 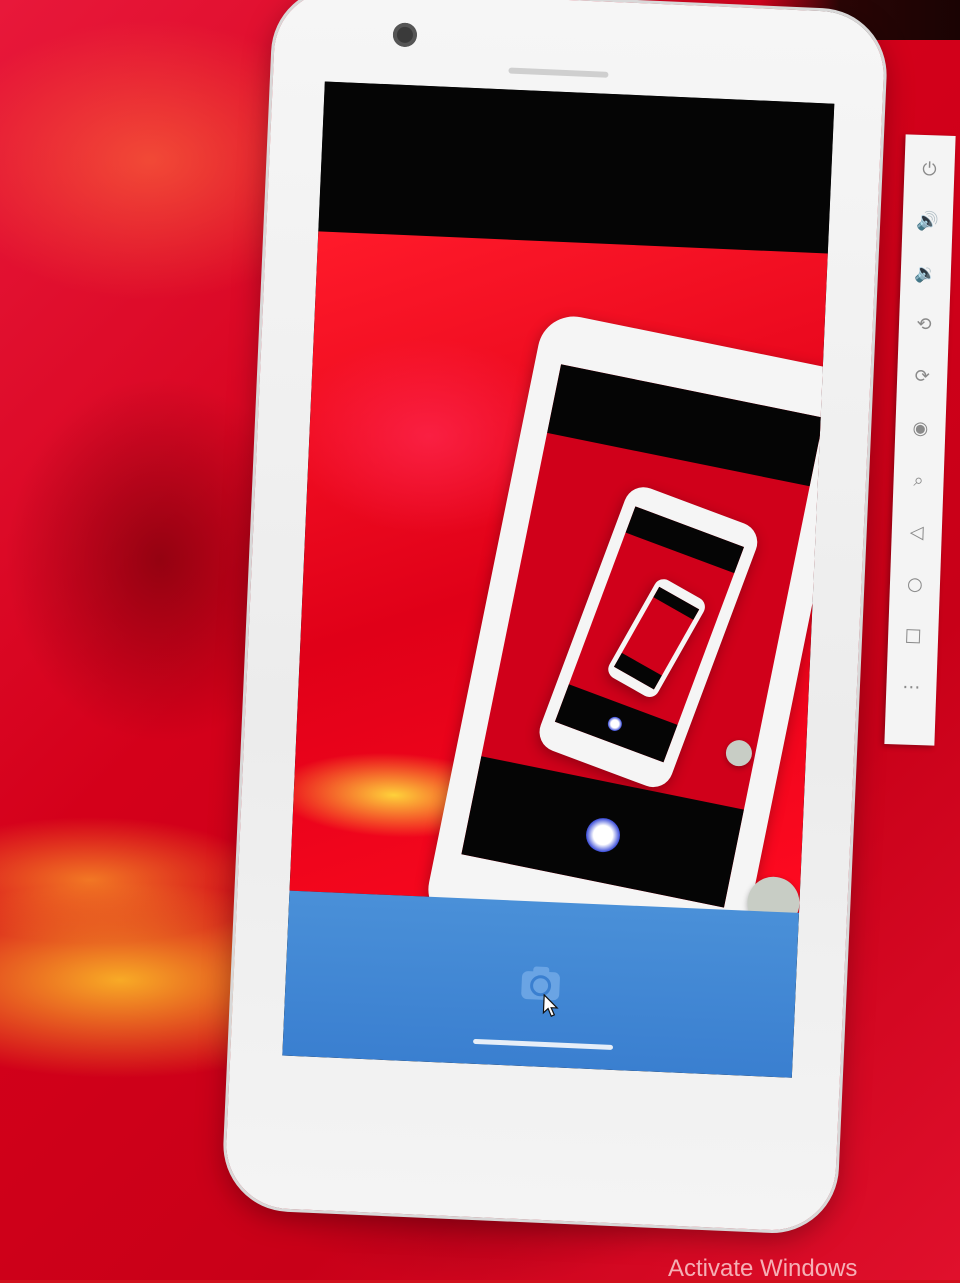 I want to click on rotate-right-icon: ⟳, so click(x=922, y=377).